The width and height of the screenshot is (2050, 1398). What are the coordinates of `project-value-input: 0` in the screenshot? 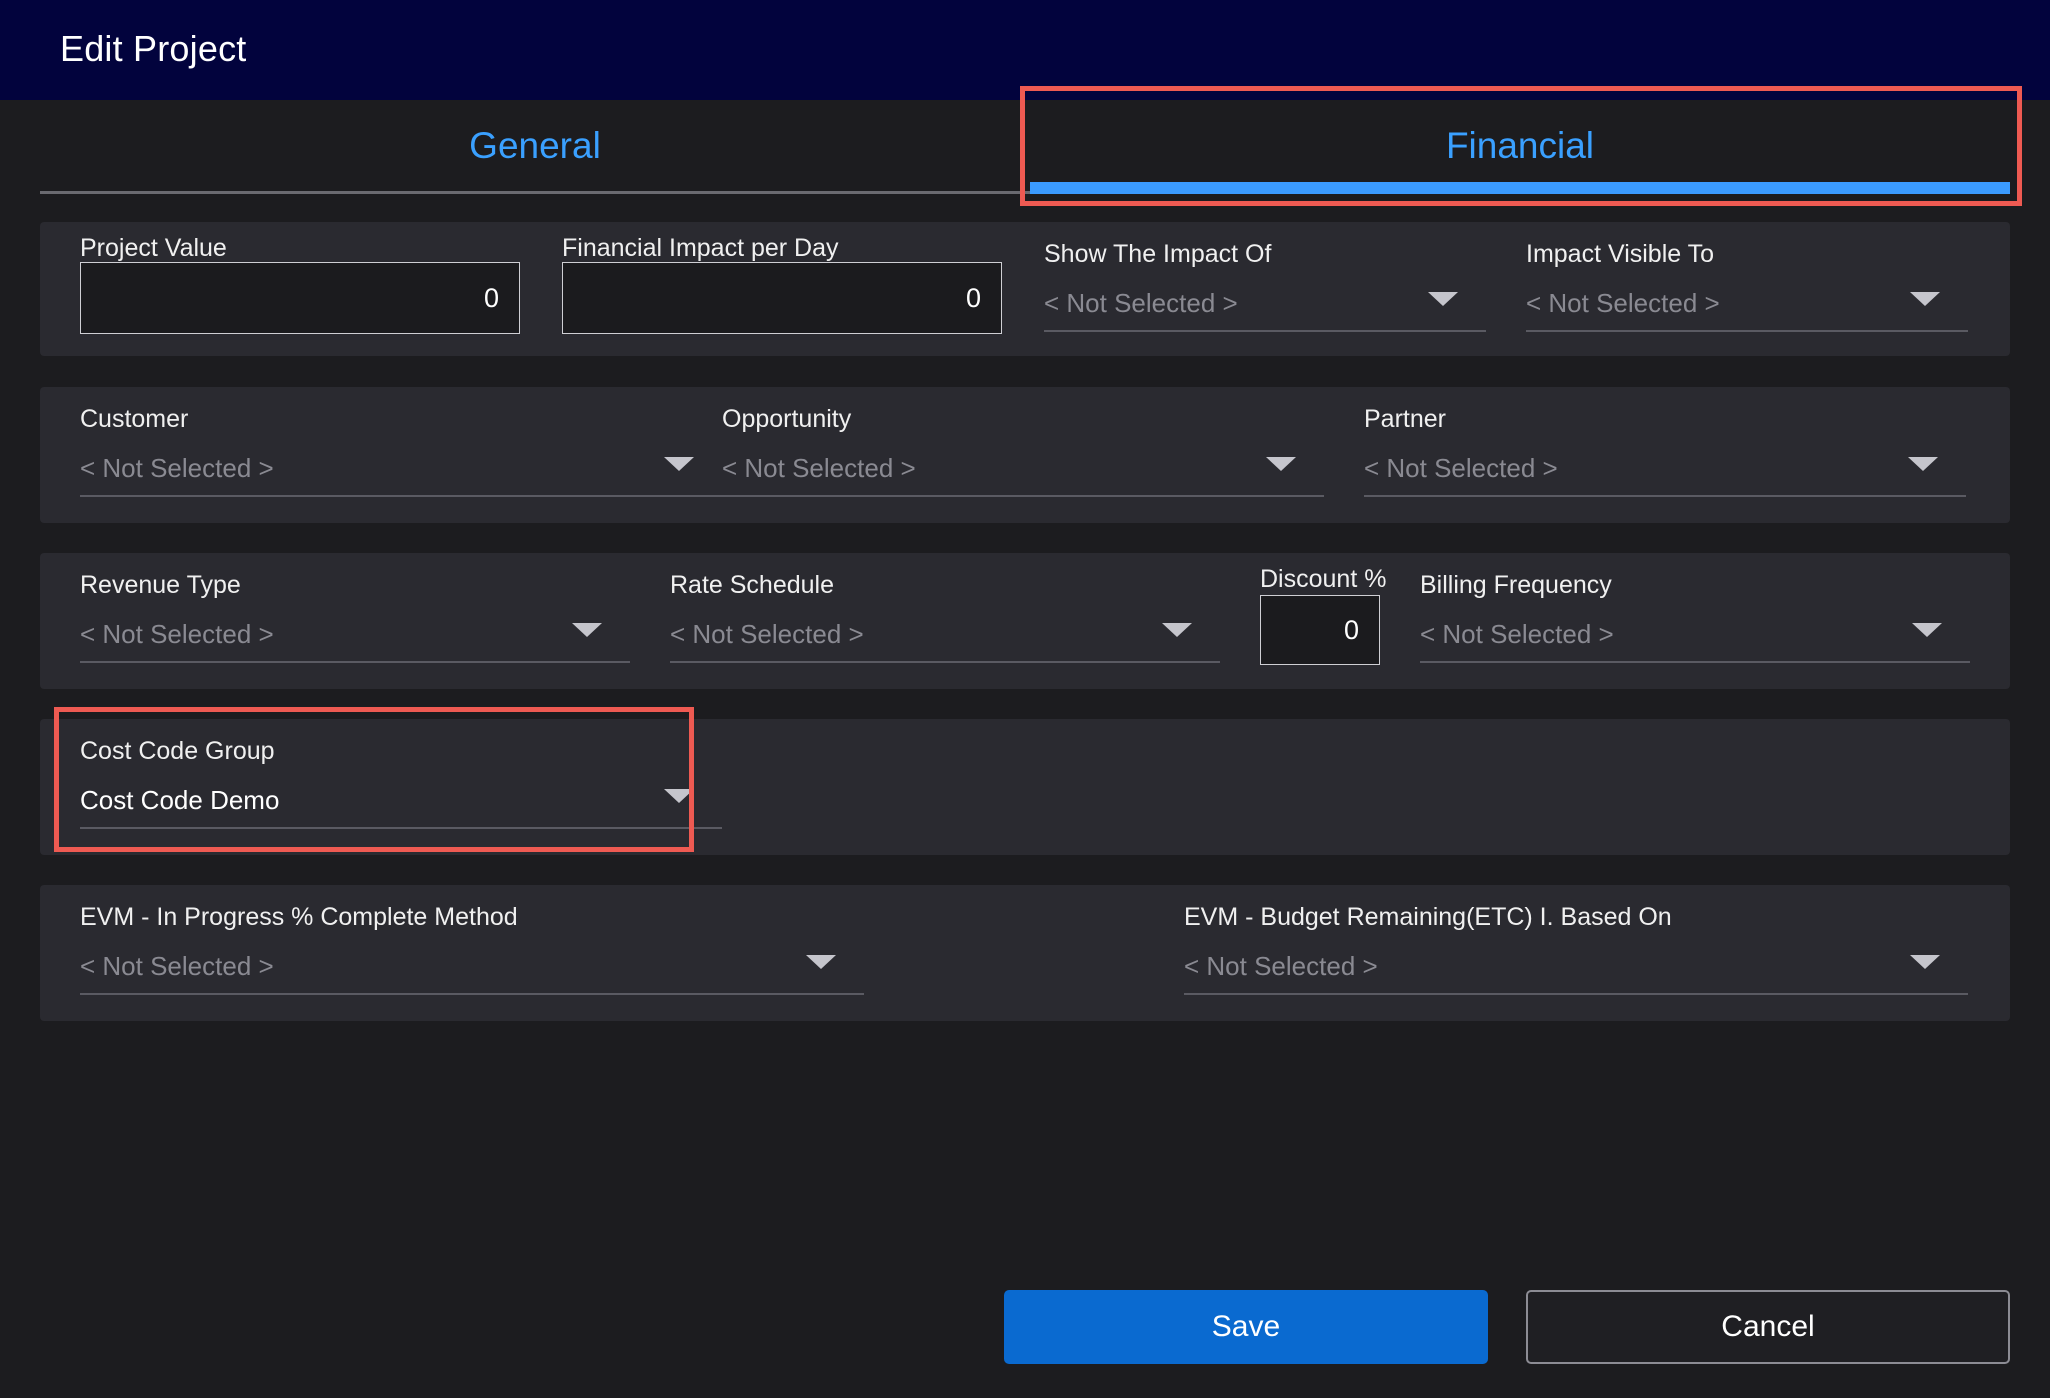 It's located at (300, 298).